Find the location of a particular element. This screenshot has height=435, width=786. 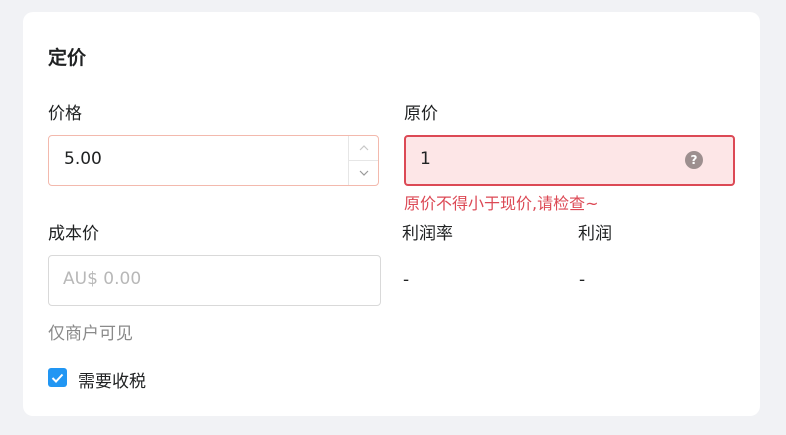

price-label: 价格 is located at coordinates (65, 114).